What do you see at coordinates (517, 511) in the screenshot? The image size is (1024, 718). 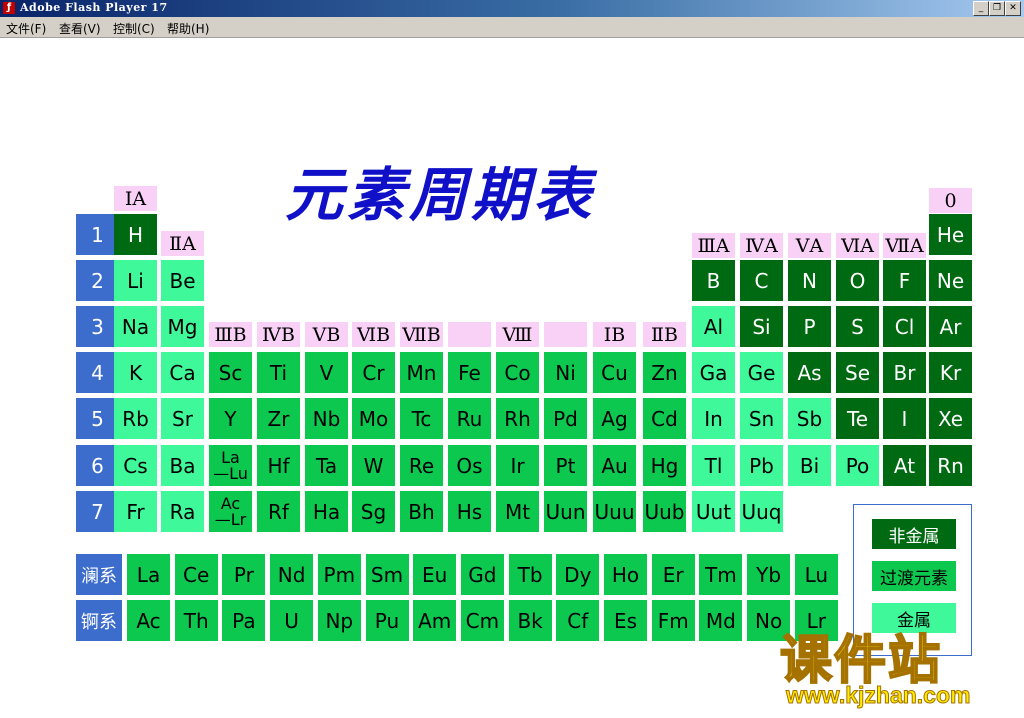 I see `element-mt: Mt` at bounding box center [517, 511].